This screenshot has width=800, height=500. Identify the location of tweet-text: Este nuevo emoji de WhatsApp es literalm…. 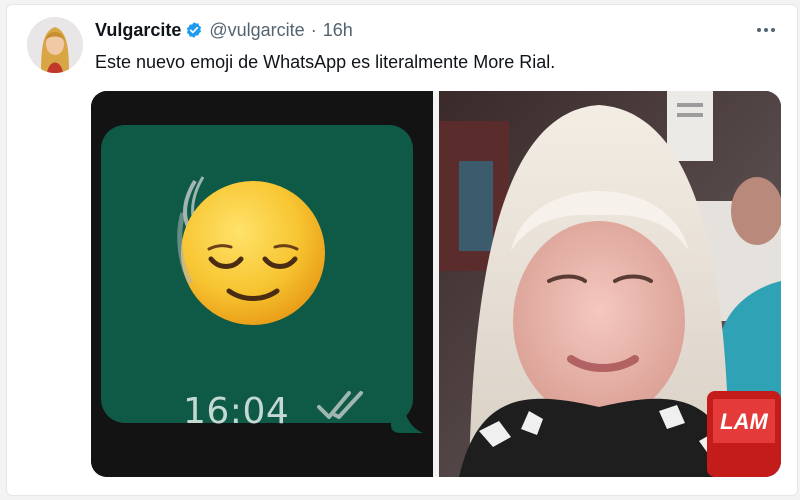
(325, 62).